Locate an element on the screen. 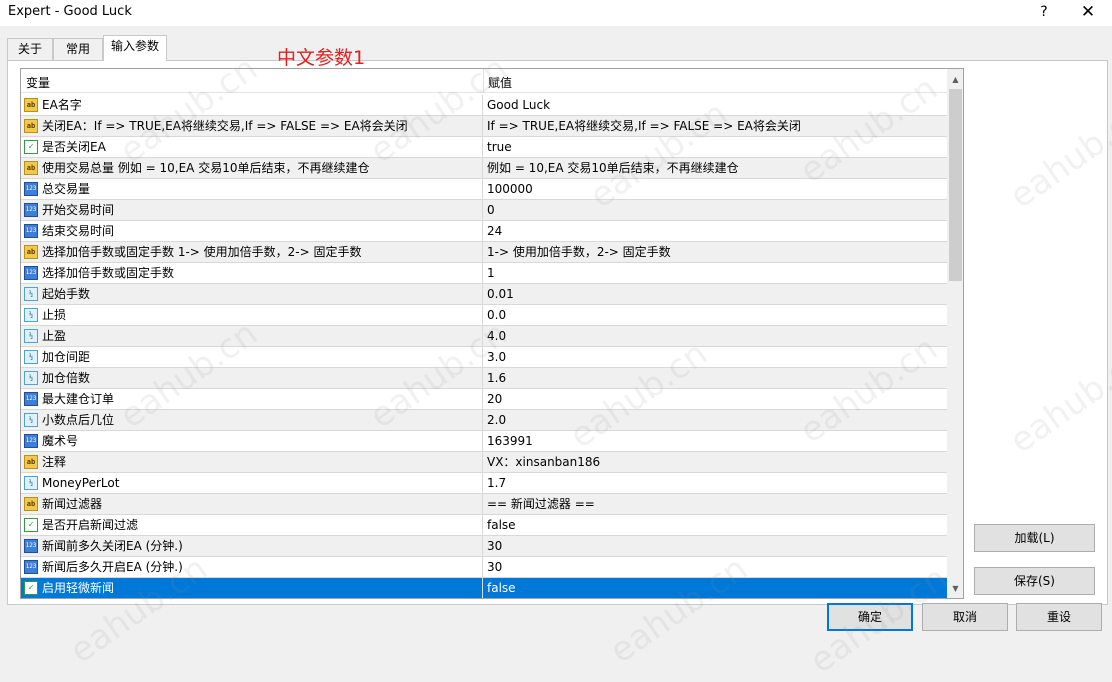  save-button: 保存(S) is located at coordinates (1034, 581).